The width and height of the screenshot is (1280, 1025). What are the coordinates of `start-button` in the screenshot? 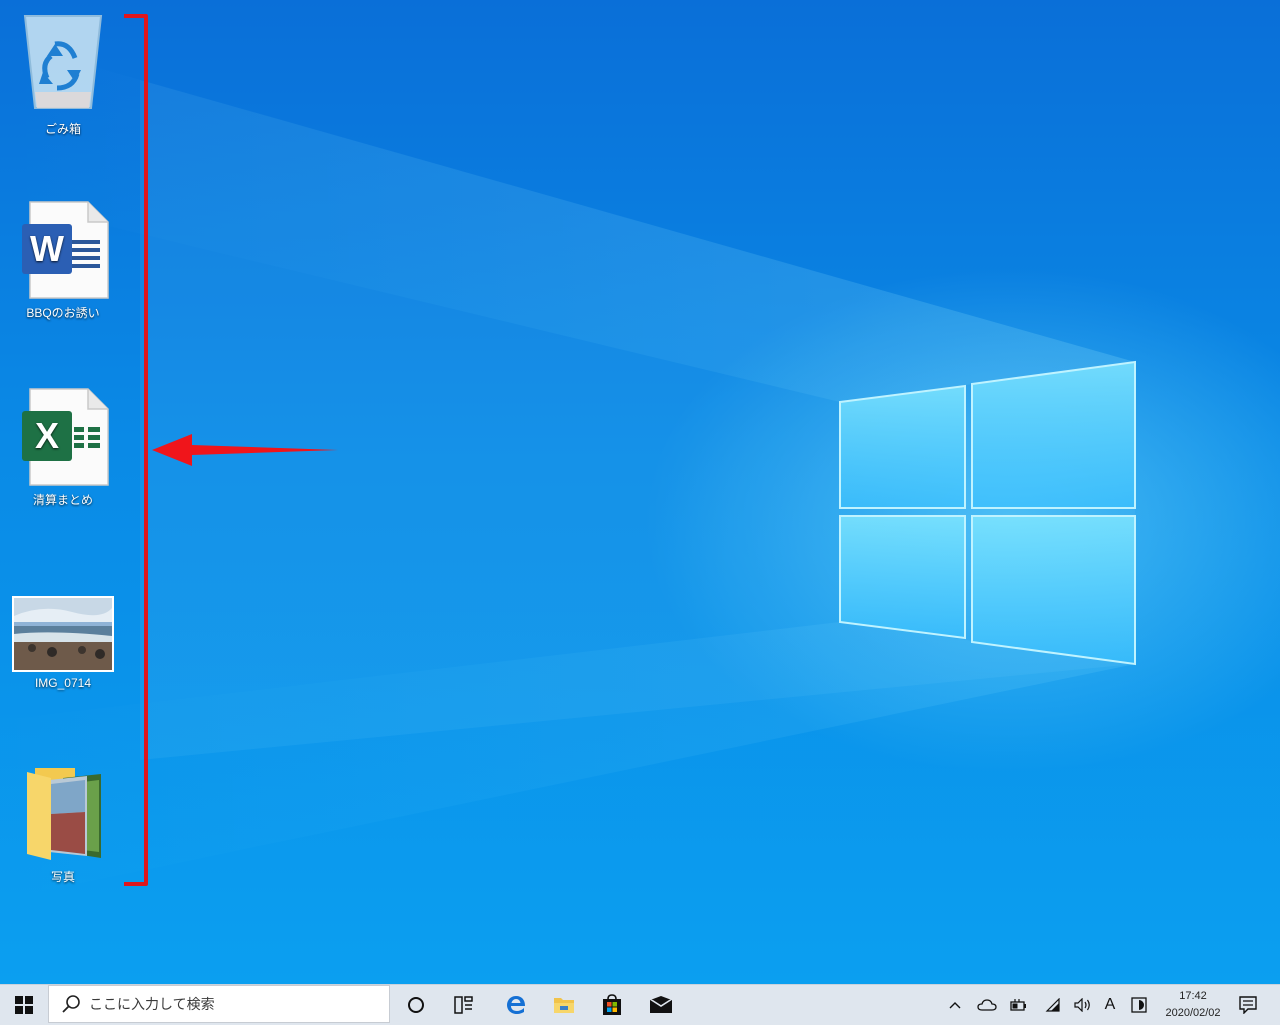 It's located at (24, 1005).